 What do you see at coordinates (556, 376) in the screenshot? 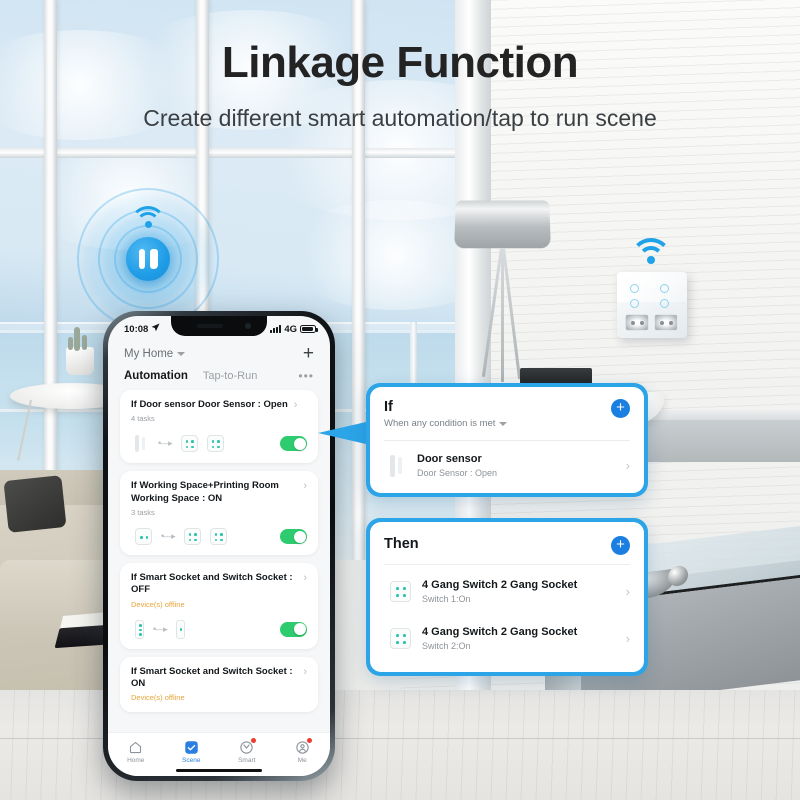
I see `media-box` at bounding box center [556, 376].